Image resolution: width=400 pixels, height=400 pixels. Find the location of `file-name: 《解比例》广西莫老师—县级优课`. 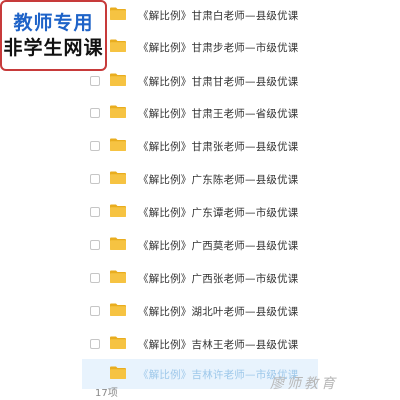

file-name: 《解比例》广西莫老师—县级优课 is located at coordinates (218, 246).